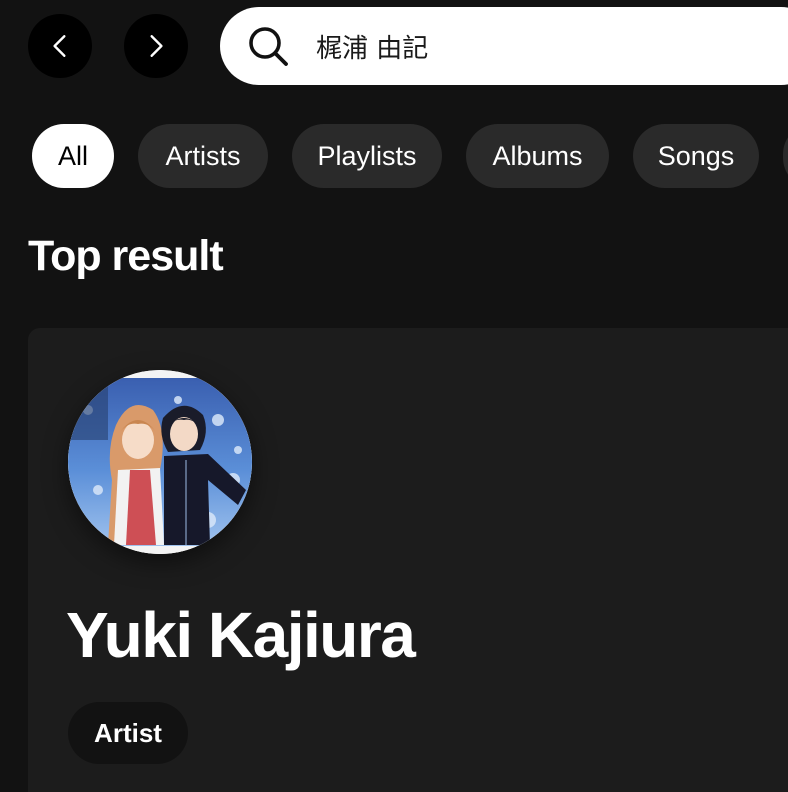 This screenshot has height=792, width=788. What do you see at coordinates (128, 733) in the screenshot?
I see `type-badge: Artist` at bounding box center [128, 733].